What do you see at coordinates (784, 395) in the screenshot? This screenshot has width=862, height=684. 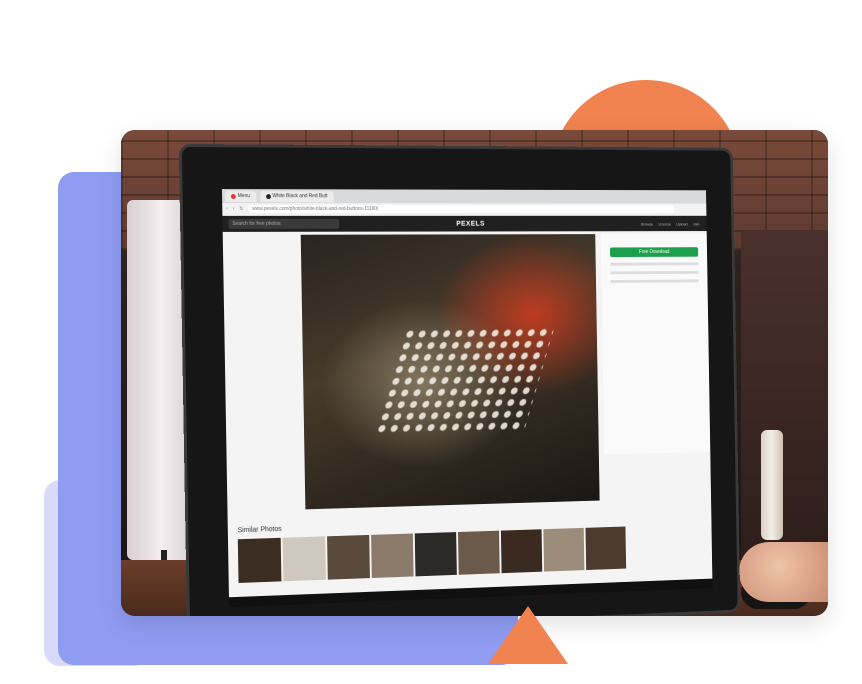 I see `background-wall` at bounding box center [784, 395].